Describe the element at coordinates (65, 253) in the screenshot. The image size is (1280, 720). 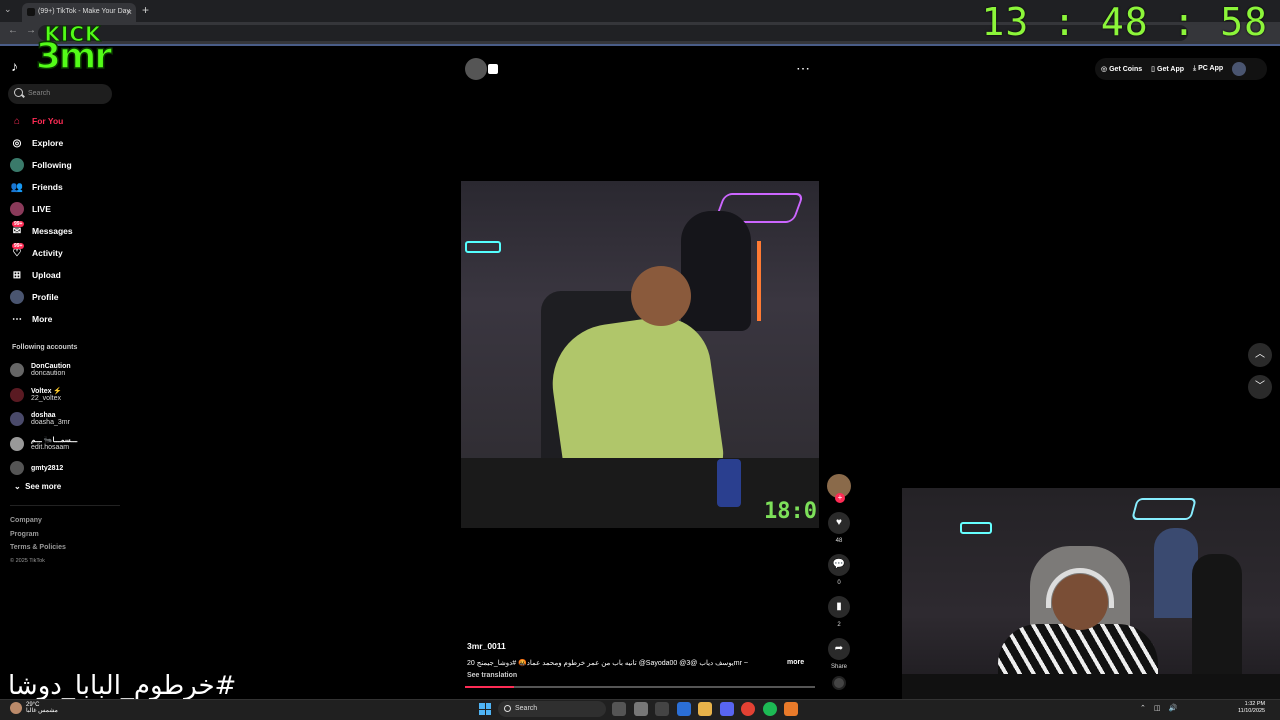
I see `sidebar-item-activity: ♡ 99+ Activity` at that location.